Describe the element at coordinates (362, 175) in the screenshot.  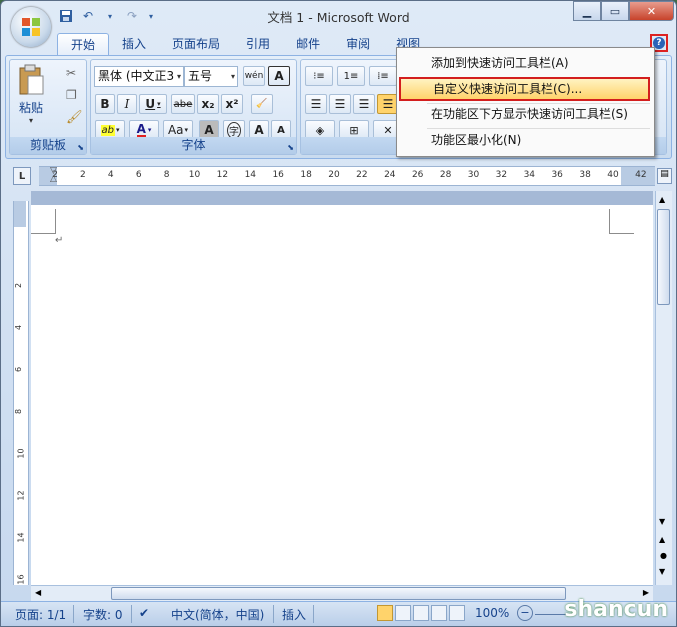
I see `ruler-tick-label: 22` at that location.